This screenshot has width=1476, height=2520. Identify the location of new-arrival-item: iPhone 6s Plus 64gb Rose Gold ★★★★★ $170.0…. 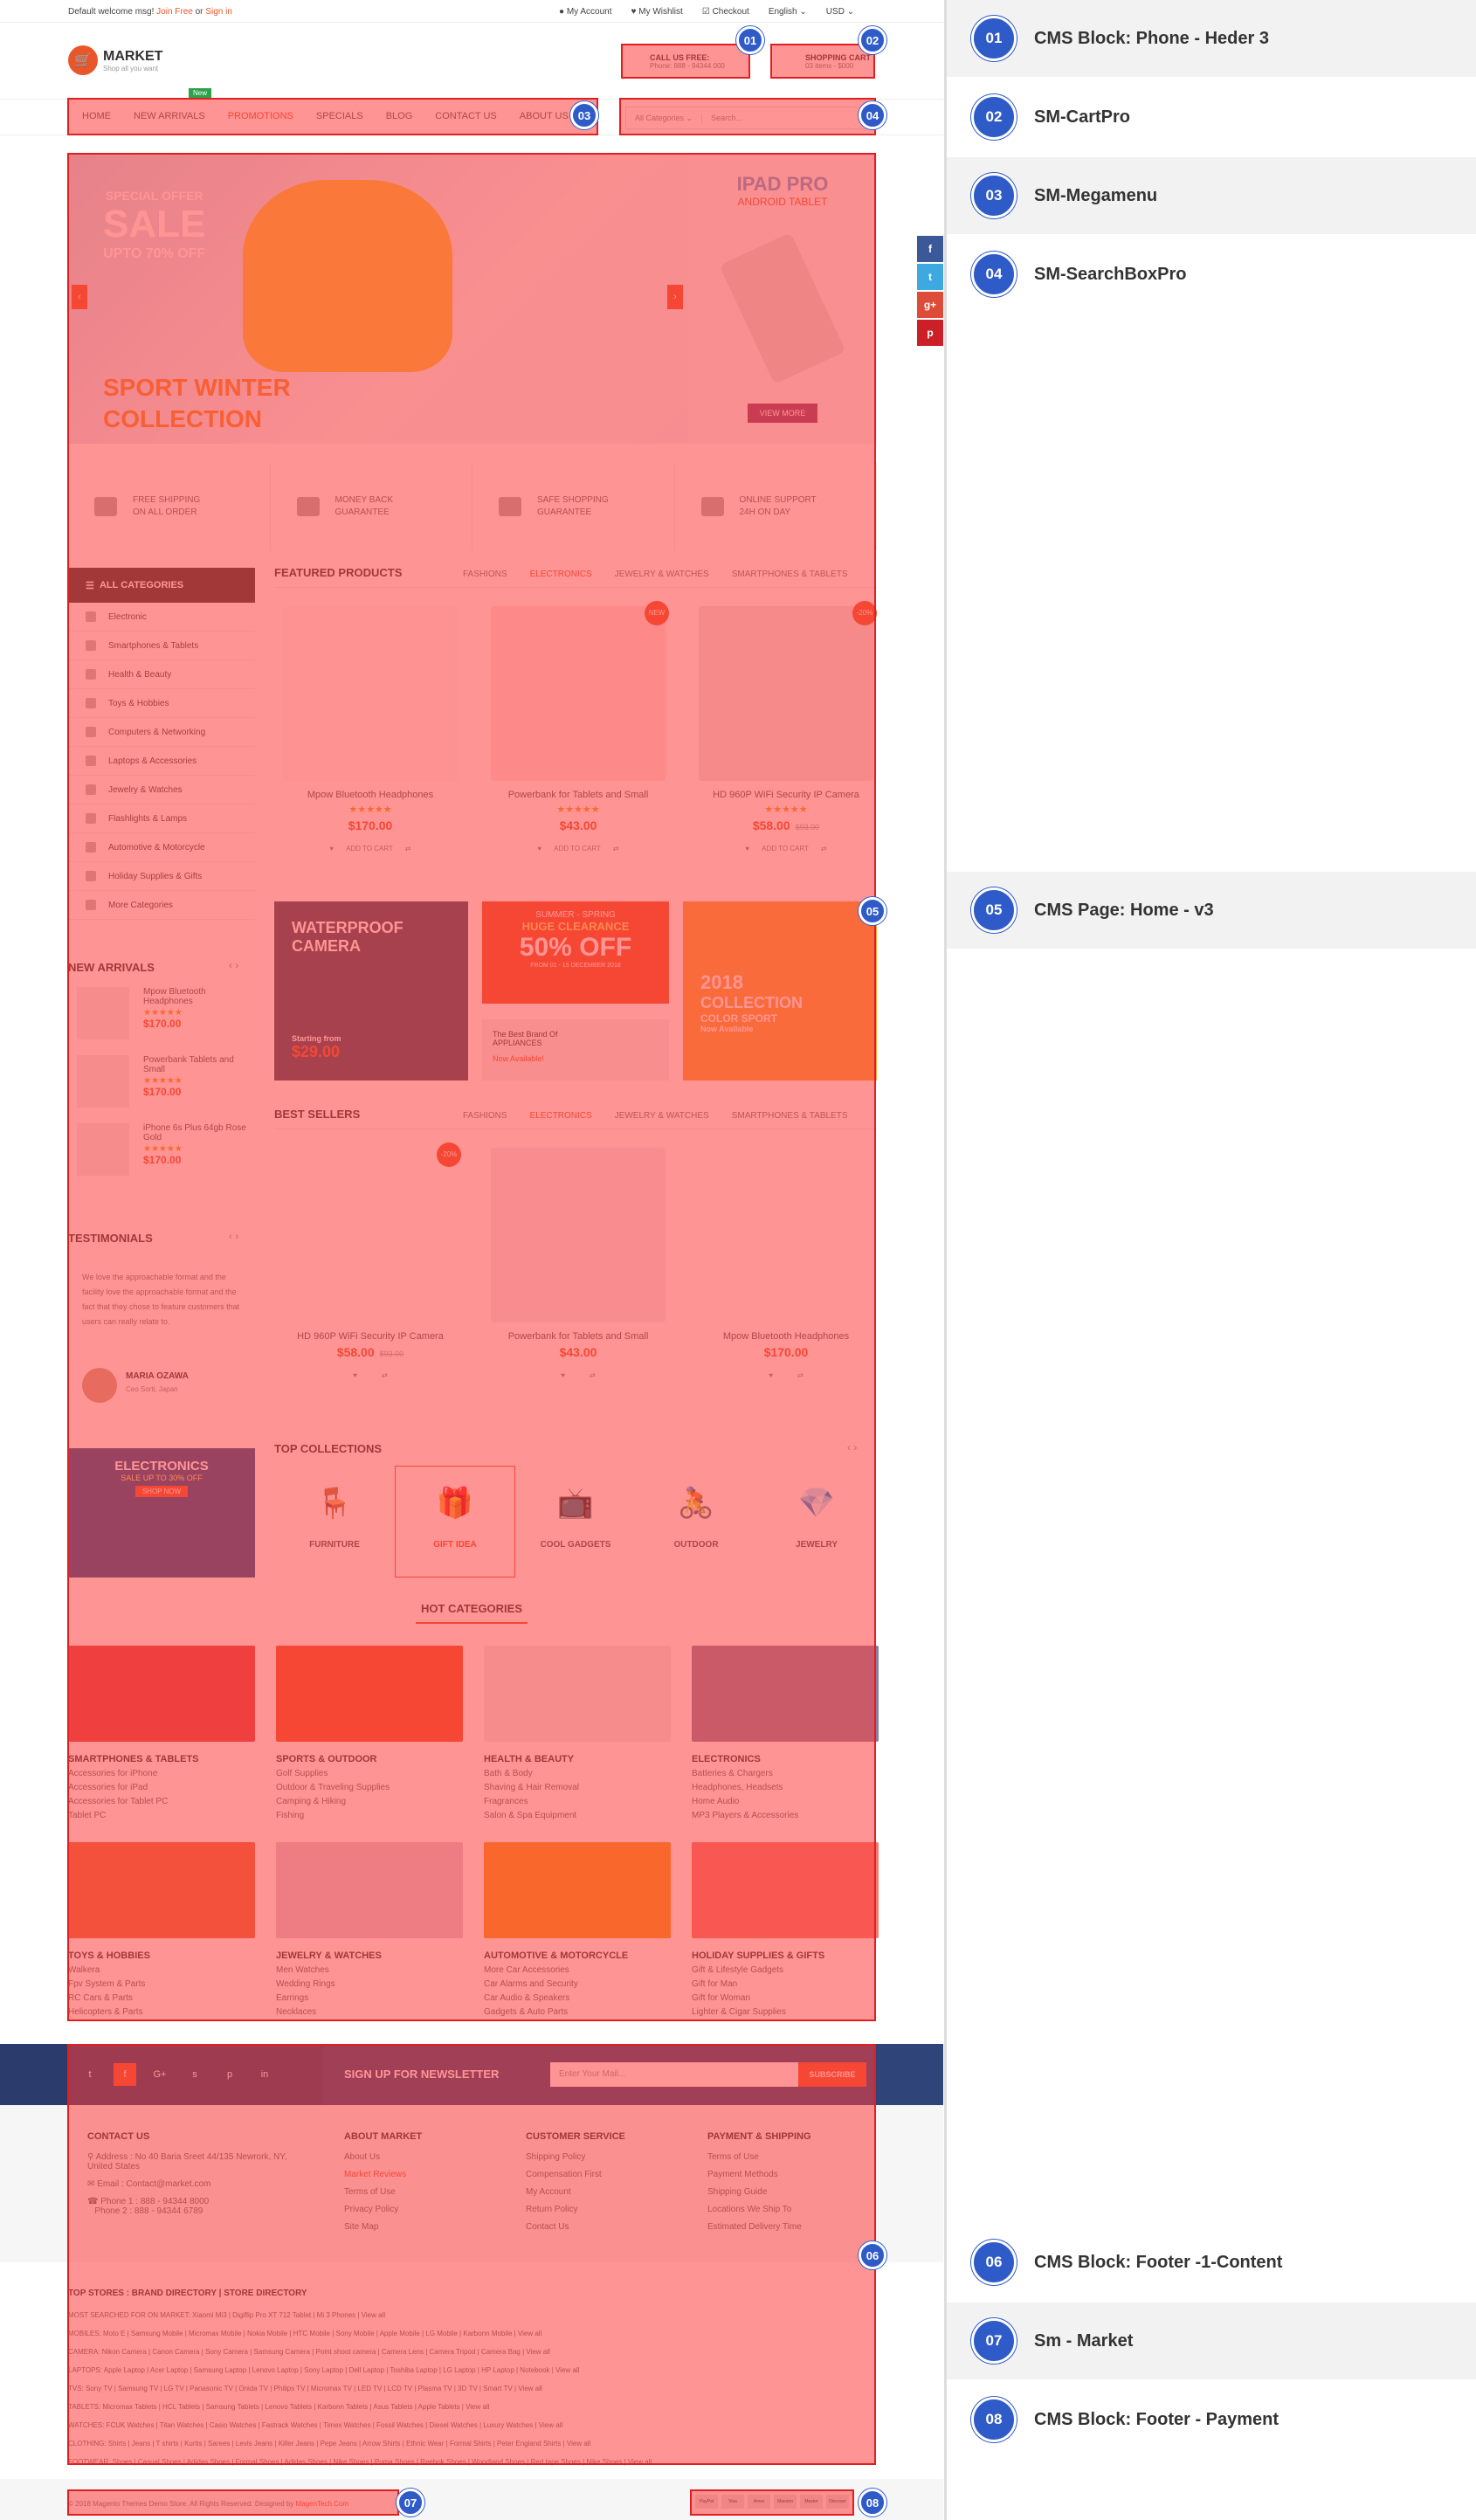
(161, 1157).